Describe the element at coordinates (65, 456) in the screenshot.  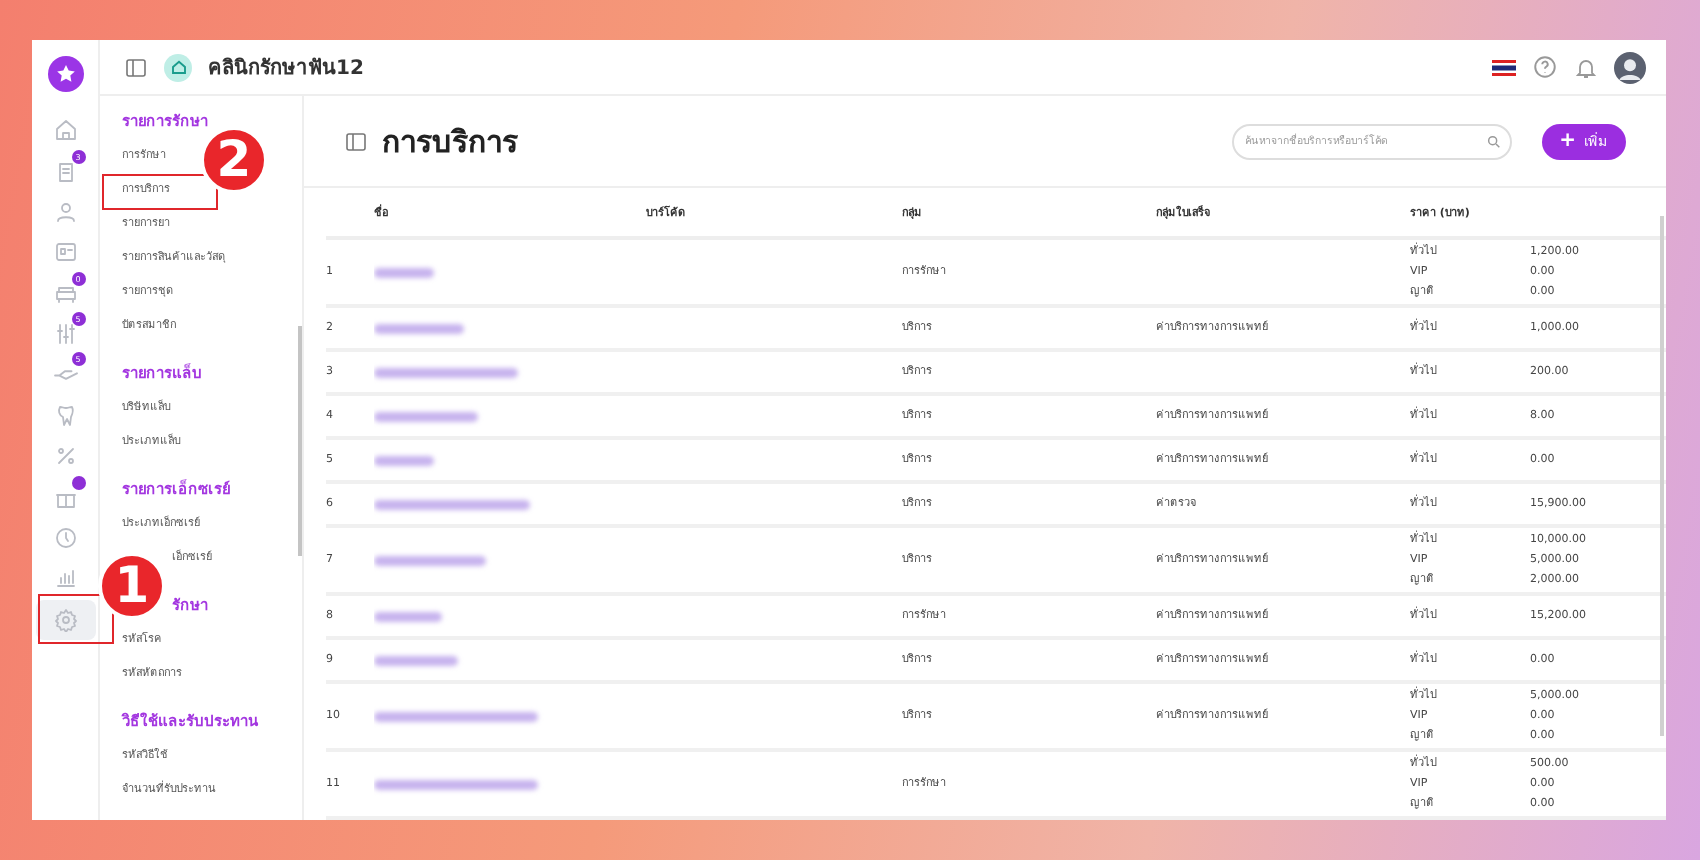
I see `percent-icon` at that location.